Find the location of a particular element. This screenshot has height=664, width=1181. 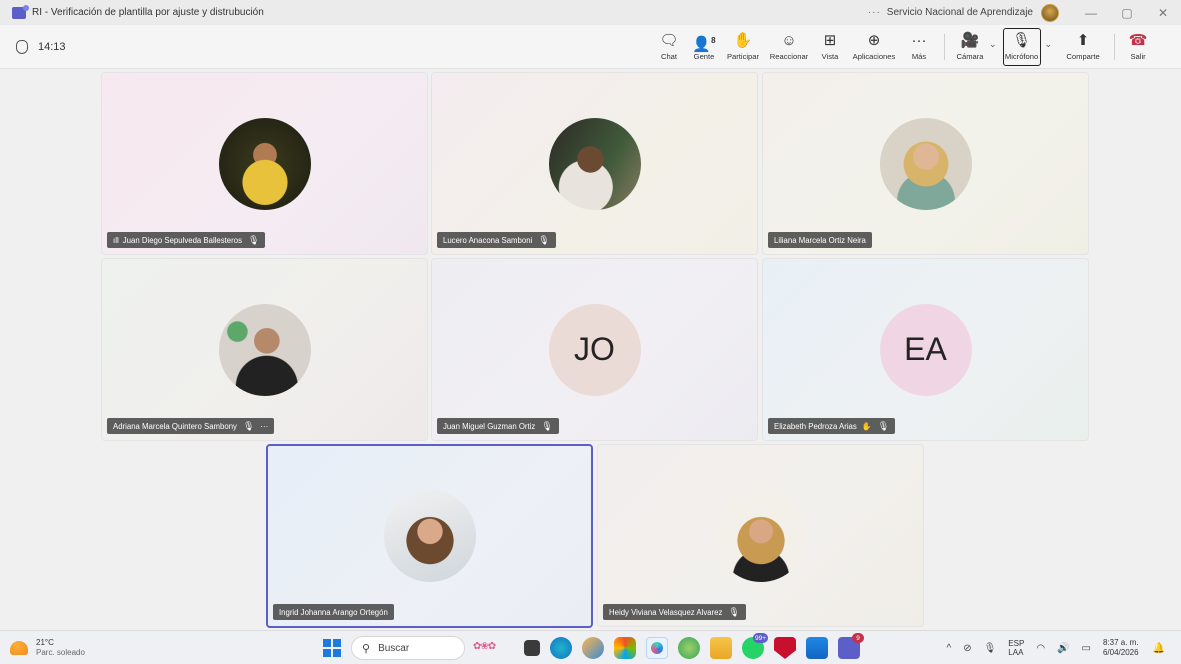

participant-tile: Heidy Viviana Velasquez Alvarez 🎙 is located at coordinates (760, 535).